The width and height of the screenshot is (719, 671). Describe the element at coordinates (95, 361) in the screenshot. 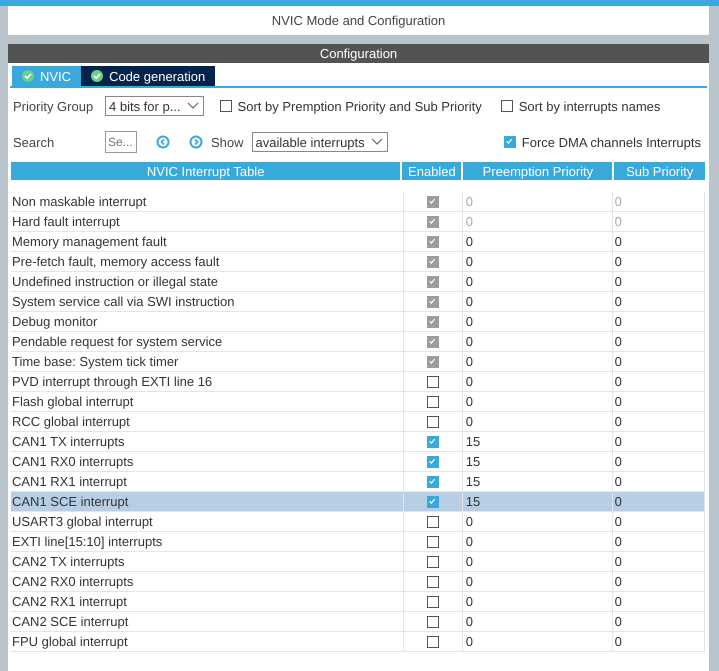

I see `table-cell: Time base: System tick timer` at that location.